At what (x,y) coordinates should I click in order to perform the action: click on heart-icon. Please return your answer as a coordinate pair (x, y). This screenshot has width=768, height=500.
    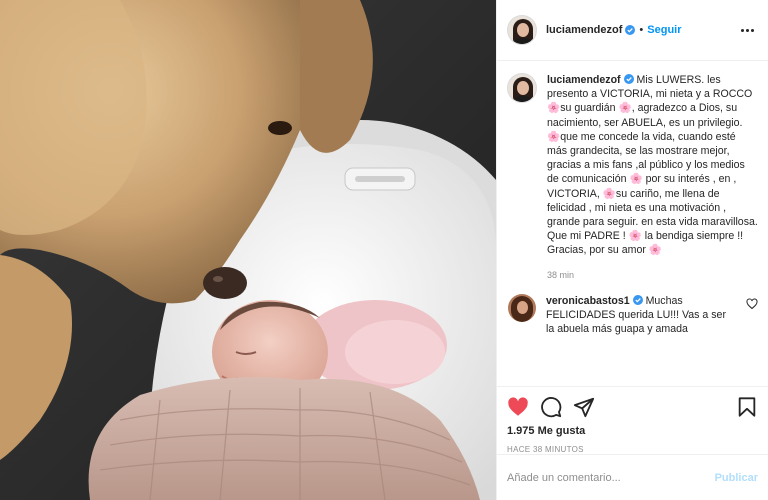
    Looking at the image, I should click on (518, 407).